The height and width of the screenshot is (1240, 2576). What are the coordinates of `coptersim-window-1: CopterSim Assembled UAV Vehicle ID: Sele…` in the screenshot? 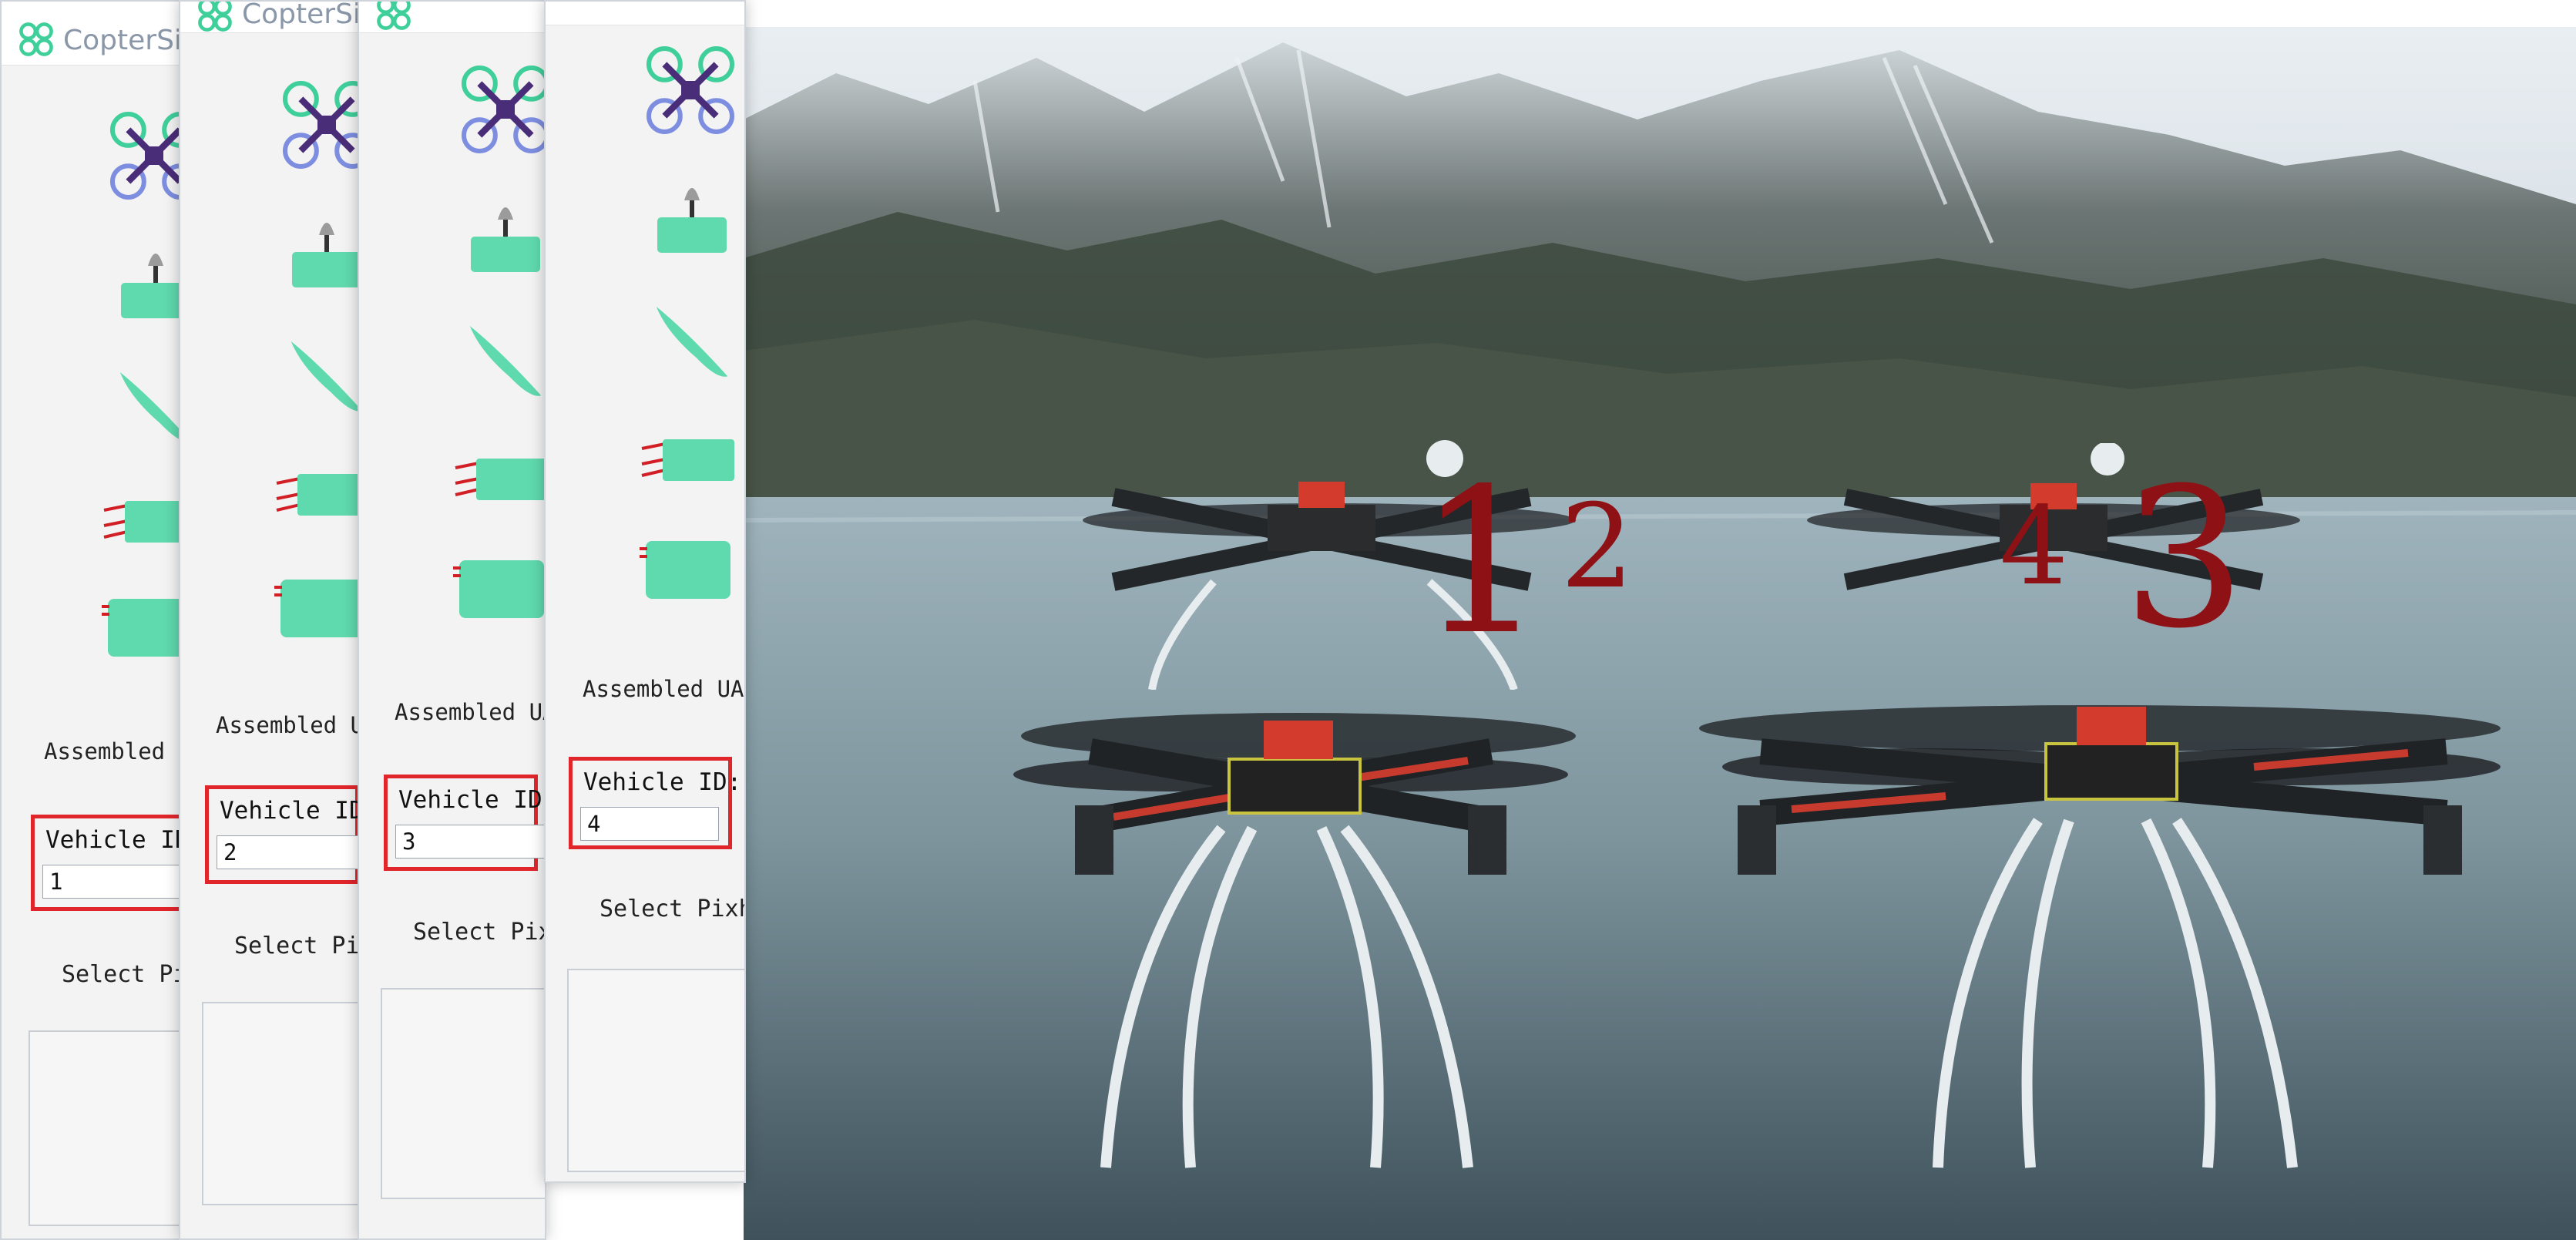 It's located at (94, 620).